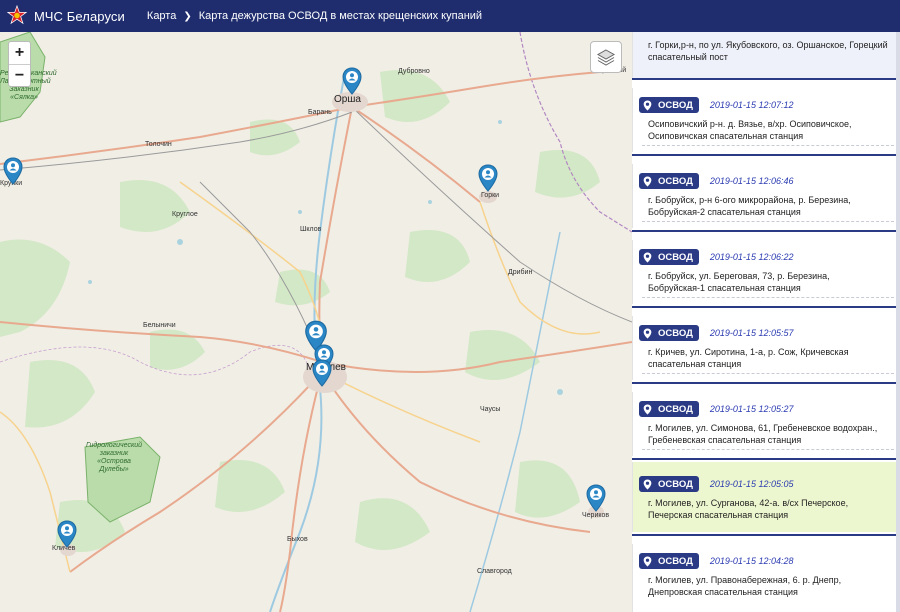 The image size is (900, 612). Describe the element at coordinates (520, 272) in the screenshot. I see `map-label-dribin: Дрибин` at that location.